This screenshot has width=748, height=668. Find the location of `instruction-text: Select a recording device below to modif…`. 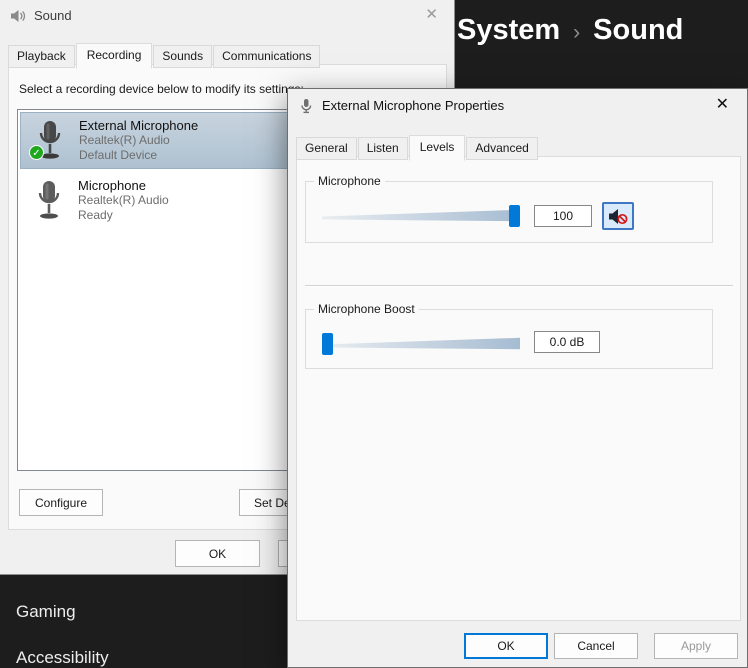

instruction-text: Select a recording device below to modif… is located at coordinates (161, 89).